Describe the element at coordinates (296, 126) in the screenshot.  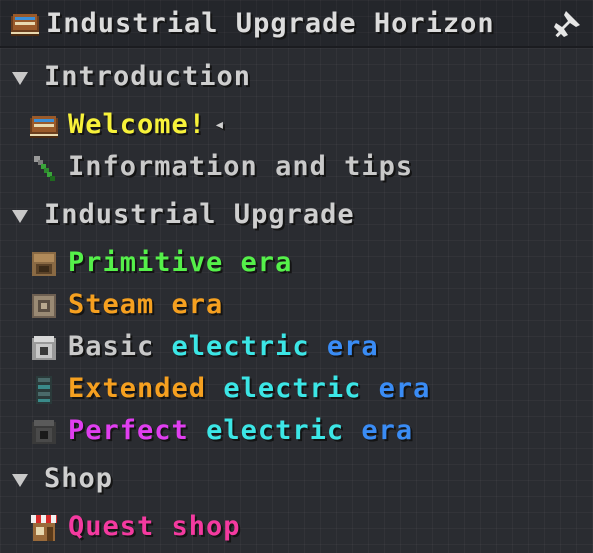
I see `quest-welcome: Welcome! ◂` at that location.